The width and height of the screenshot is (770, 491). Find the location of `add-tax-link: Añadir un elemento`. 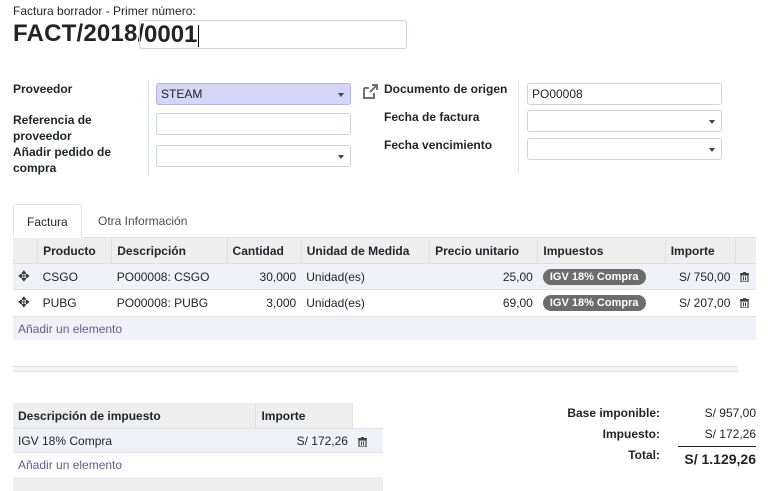

add-tax-link: Añadir un elemento is located at coordinates (198, 464).